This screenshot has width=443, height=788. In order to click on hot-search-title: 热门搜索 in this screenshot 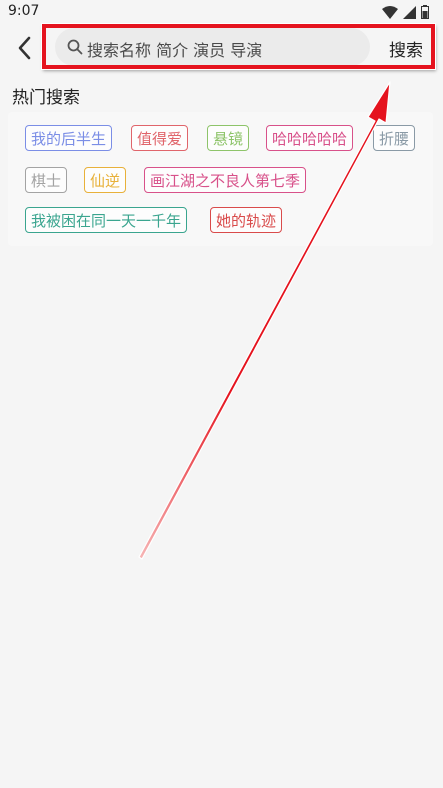, I will do `click(46, 98)`.